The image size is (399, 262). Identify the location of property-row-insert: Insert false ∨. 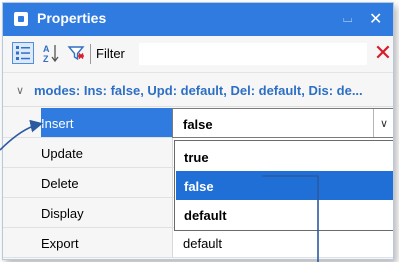
(198, 123).